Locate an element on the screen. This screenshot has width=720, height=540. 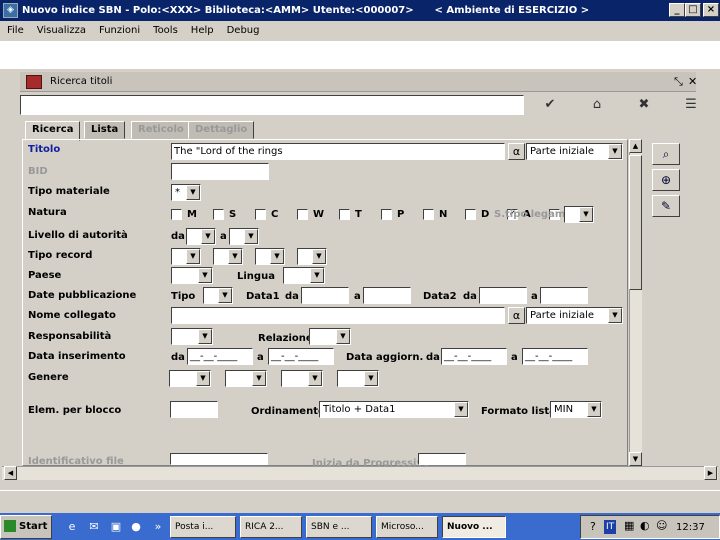
outlook-icon: ✉ is located at coordinates (94, 527).